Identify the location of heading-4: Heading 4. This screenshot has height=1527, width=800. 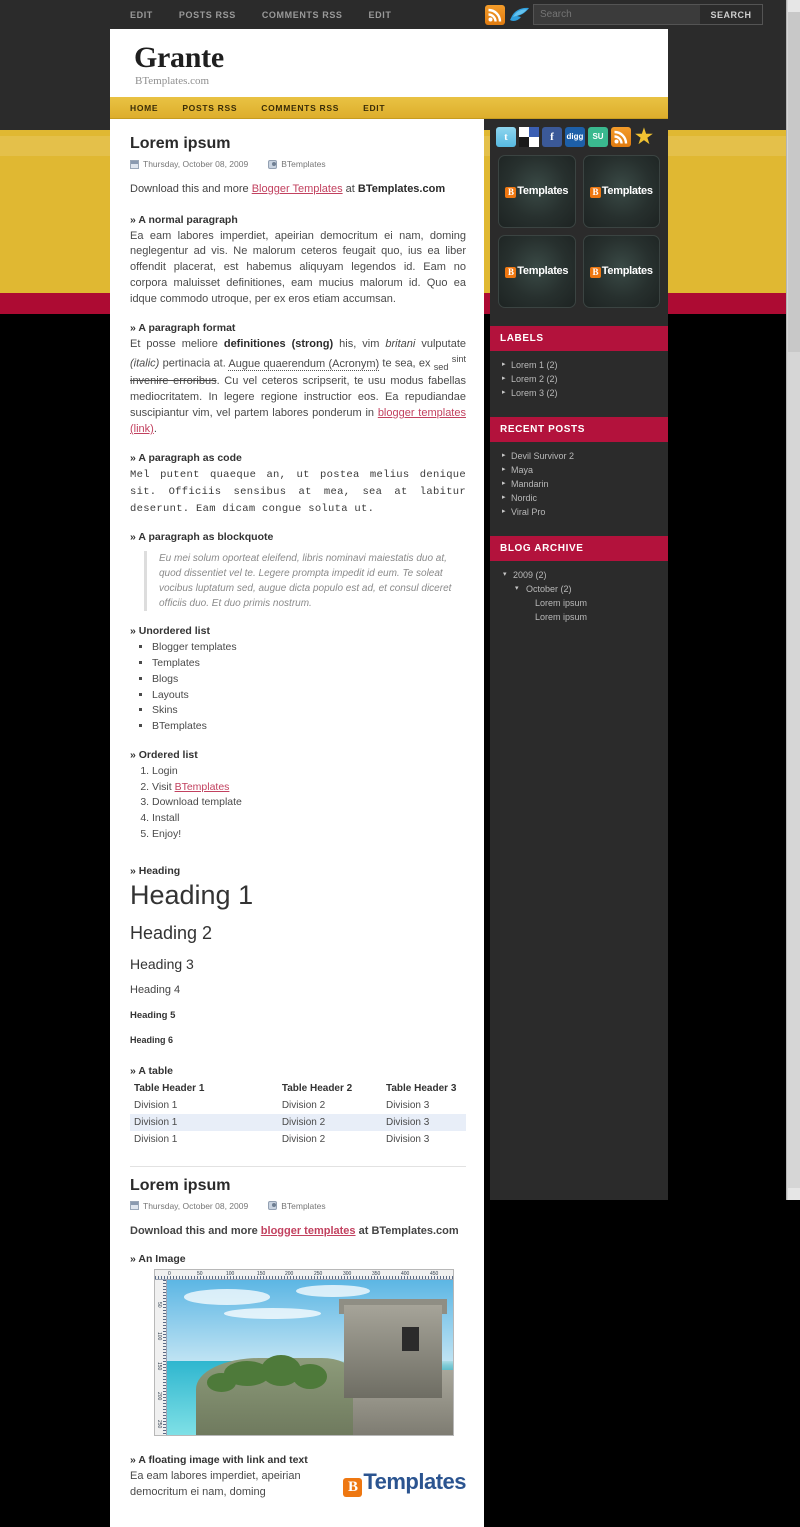
(155, 989).